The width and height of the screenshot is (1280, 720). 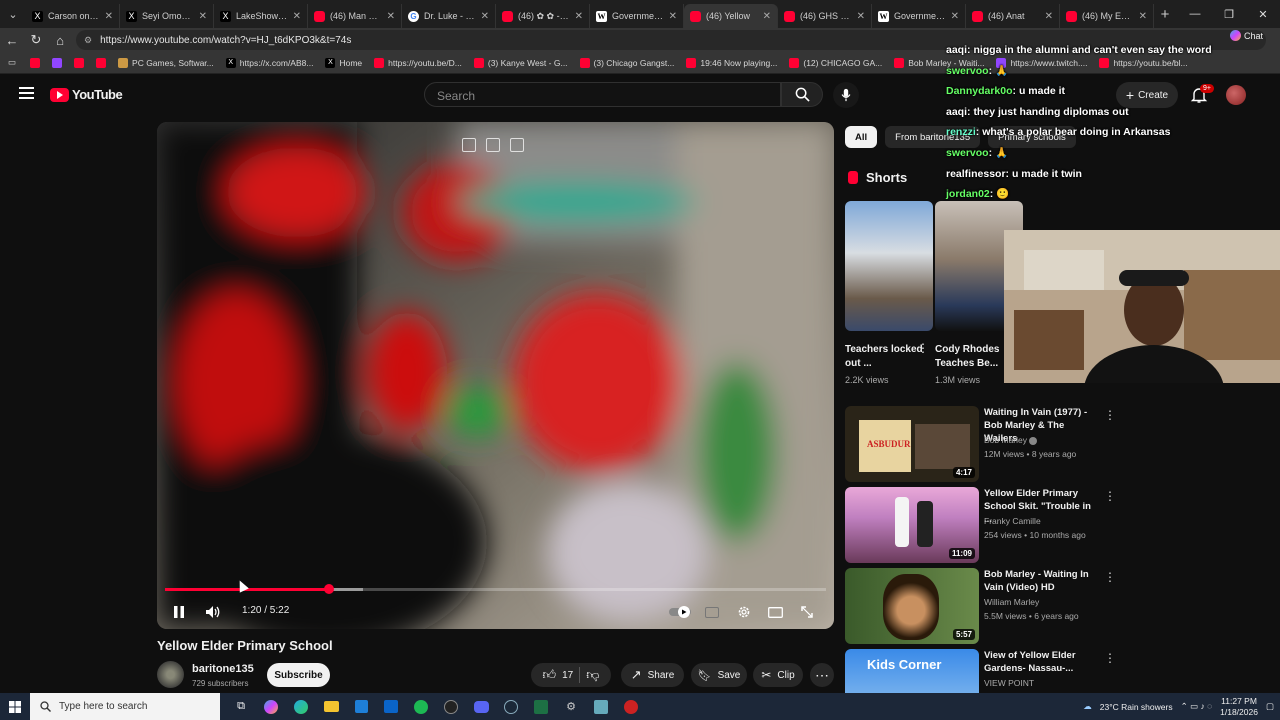 What do you see at coordinates (361, 707) in the screenshot?
I see `store-icon` at bounding box center [361, 707].